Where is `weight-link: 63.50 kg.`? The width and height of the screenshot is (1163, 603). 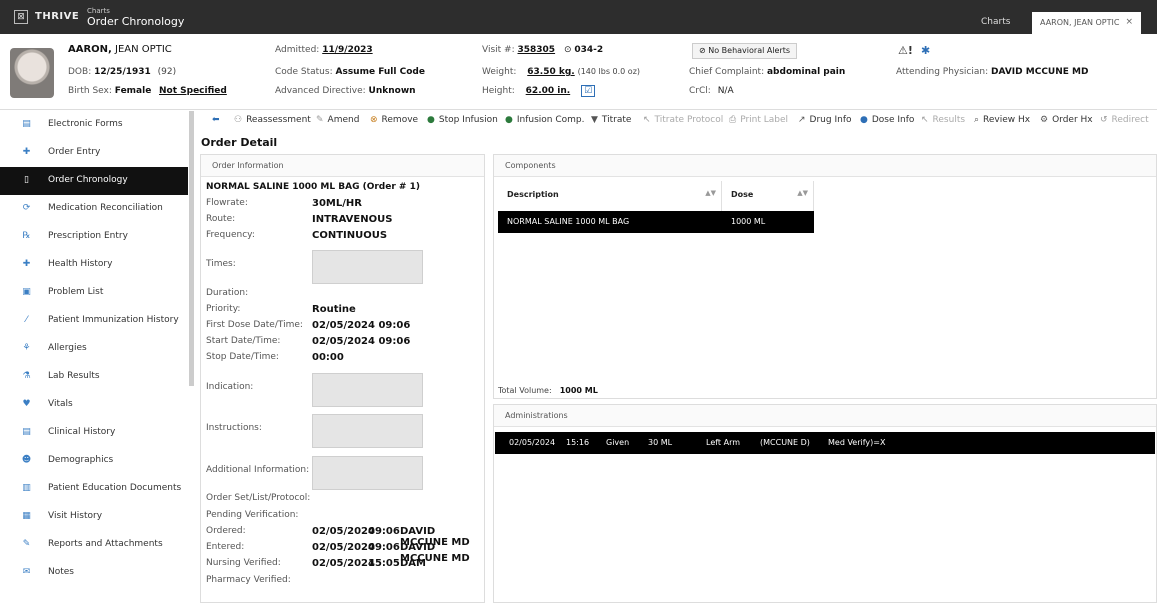
weight-link: 63.50 kg. is located at coordinates (550, 72).